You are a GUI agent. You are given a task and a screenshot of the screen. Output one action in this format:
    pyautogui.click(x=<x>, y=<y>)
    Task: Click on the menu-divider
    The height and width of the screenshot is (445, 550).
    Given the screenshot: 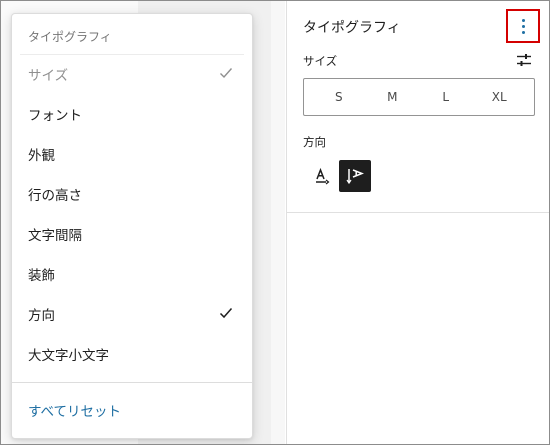 What is the action you would take?
    pyautogui.click(x=132, y=382)
    